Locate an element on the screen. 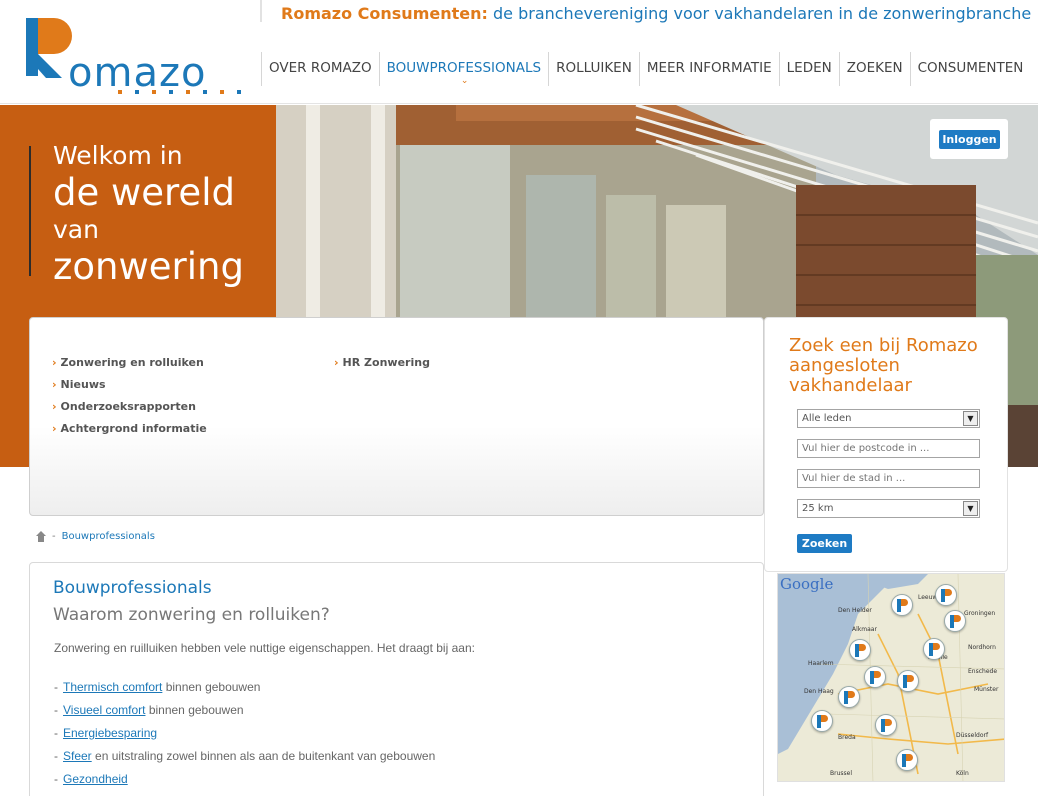 The width and height of the screenshot is (1038, 796). link-zonwering-en-rolluiken: › Zonwering en rolluiken is located at coordinates (129, 367).